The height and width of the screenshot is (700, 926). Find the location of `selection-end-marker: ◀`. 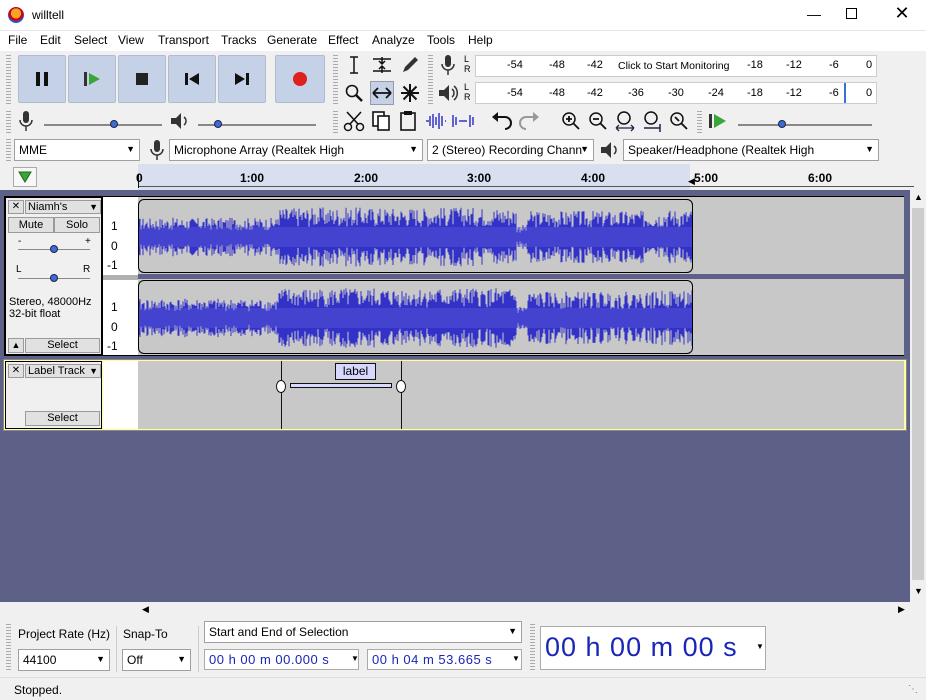

selection-end-marker: ◀ is located at coordinates (691, 181).